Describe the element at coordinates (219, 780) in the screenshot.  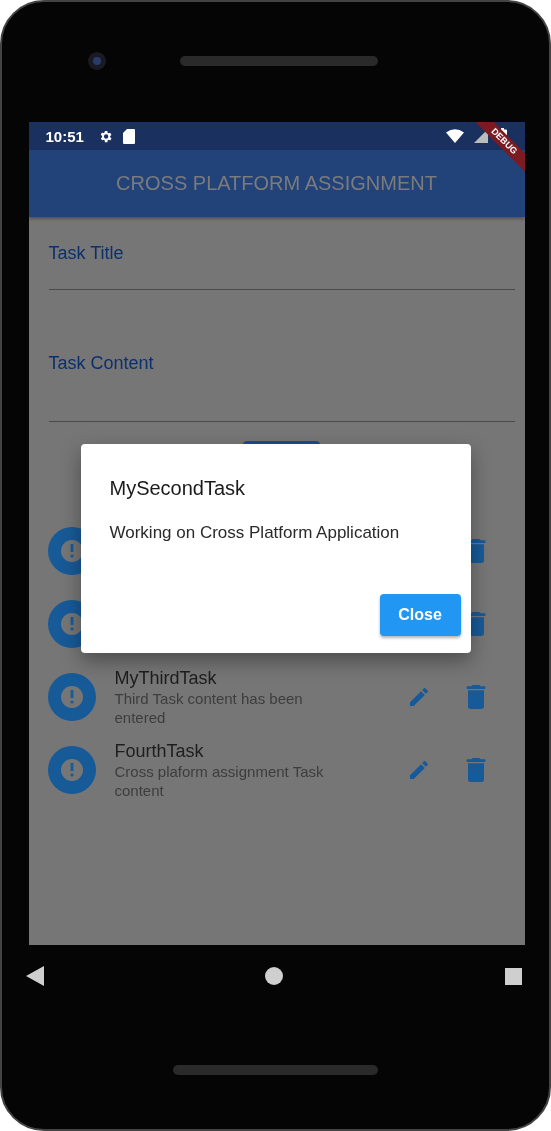
I see `task-content: Cross plaform assignment Task content` at that location.